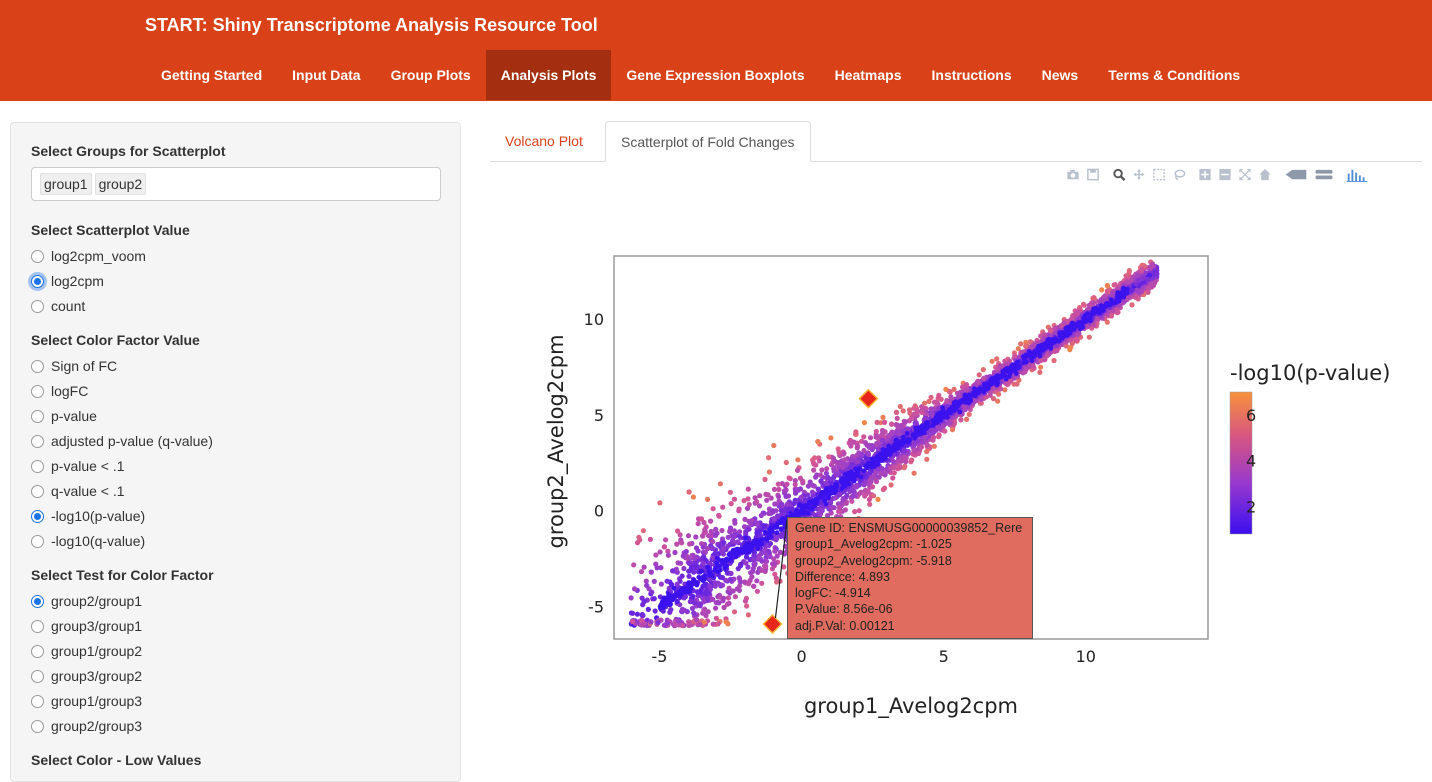 Image resolution: width=1432 pixels, height=782 pixels. Describe the element at coordinates (86, 601) in the screenshot. I see `radio-test-group2-group1: group2/group1` at that location.